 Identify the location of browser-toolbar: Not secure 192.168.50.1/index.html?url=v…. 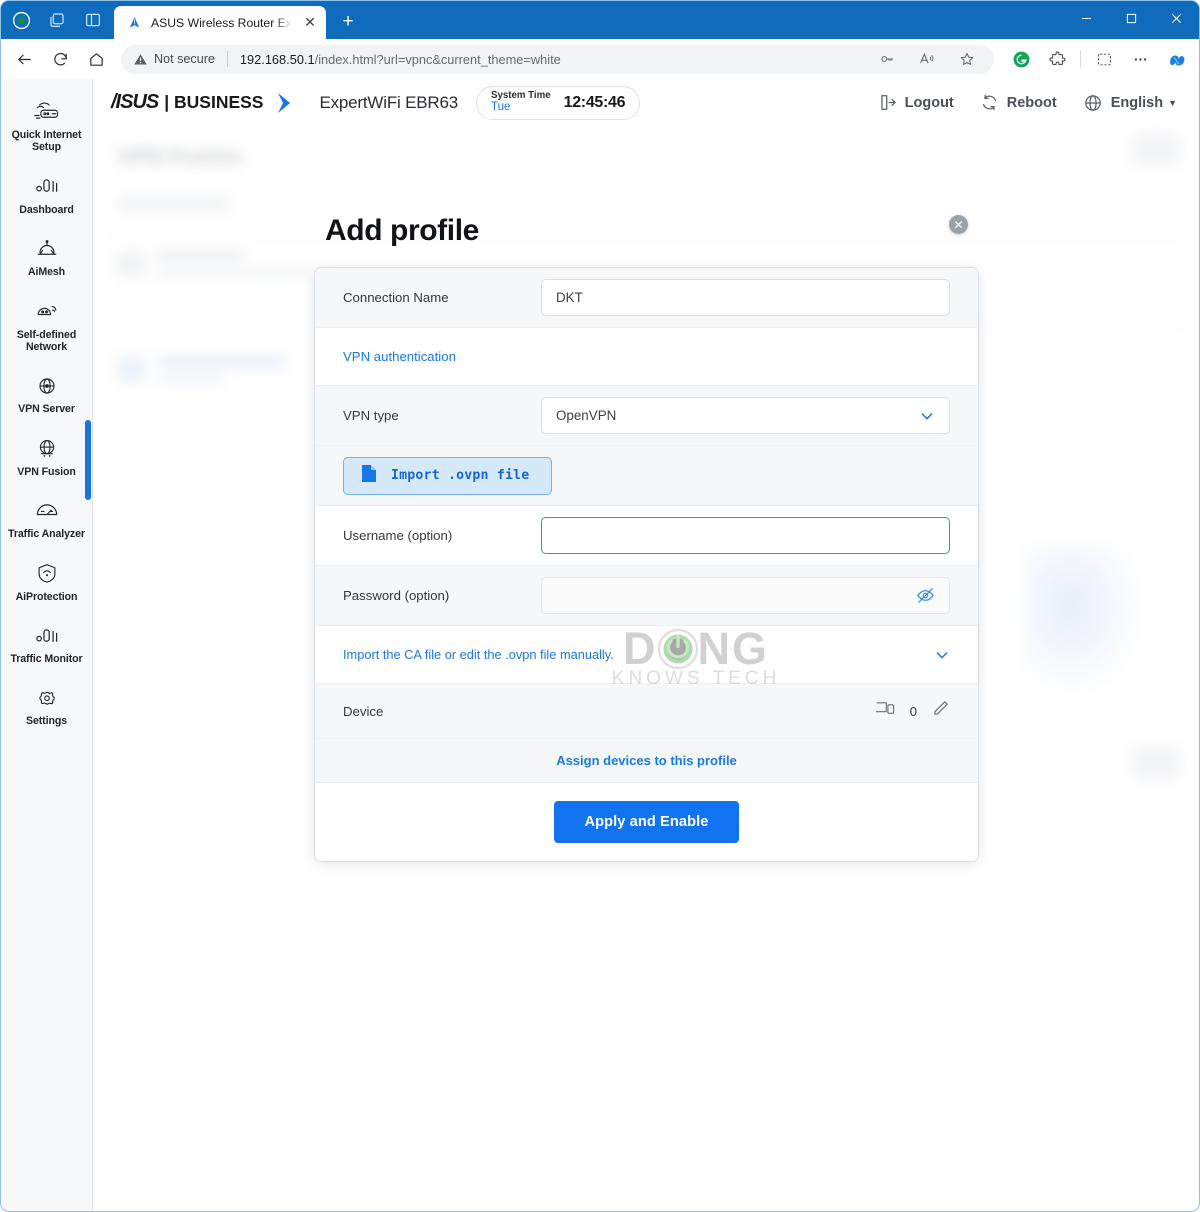
(600, 59).